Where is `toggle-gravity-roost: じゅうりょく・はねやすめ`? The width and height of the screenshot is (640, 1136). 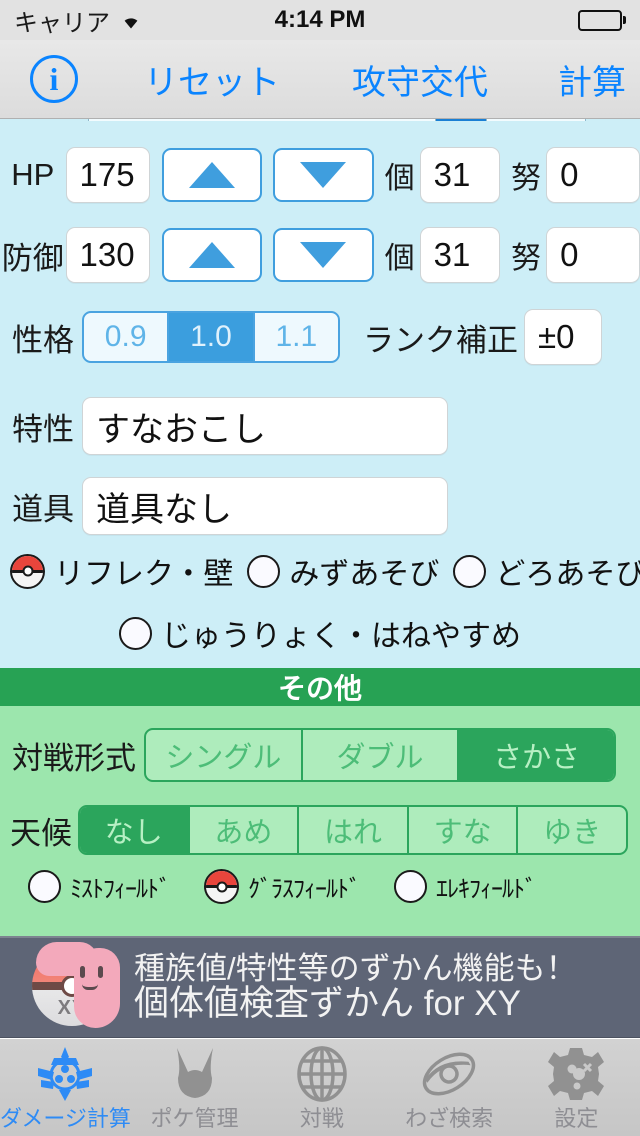
toggle-gravity-roost: じゅうりょく・はねやすめ is located at coordinates (320, 633).